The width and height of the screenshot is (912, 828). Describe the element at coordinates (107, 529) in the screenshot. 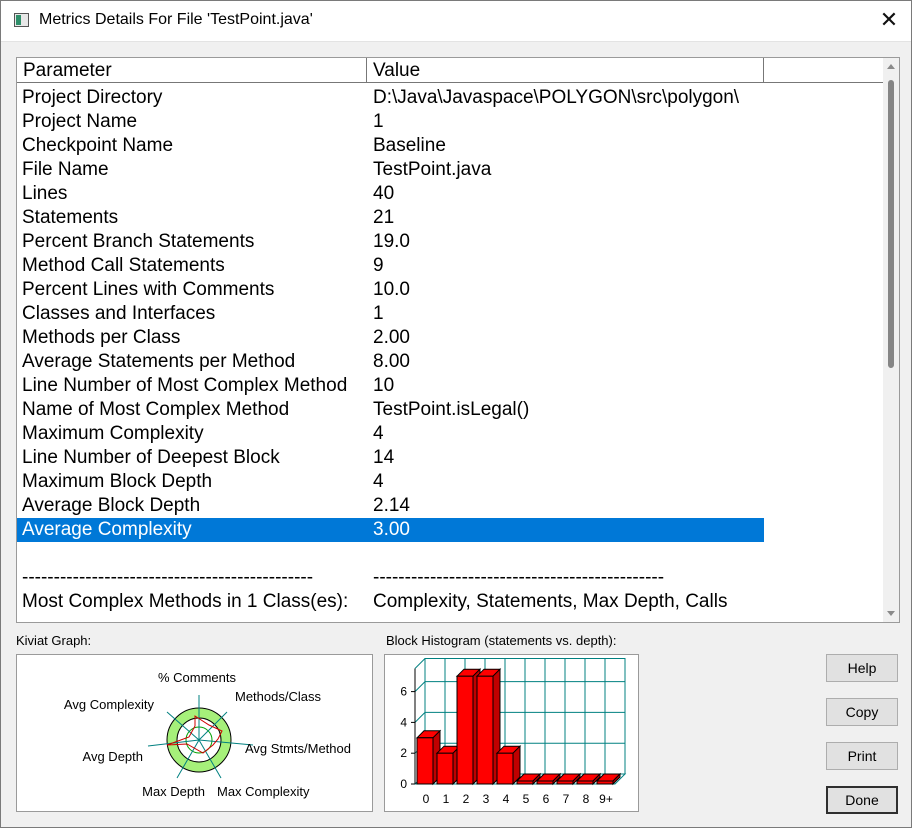

I see `cell-parameter: Average Complexity` at that location.